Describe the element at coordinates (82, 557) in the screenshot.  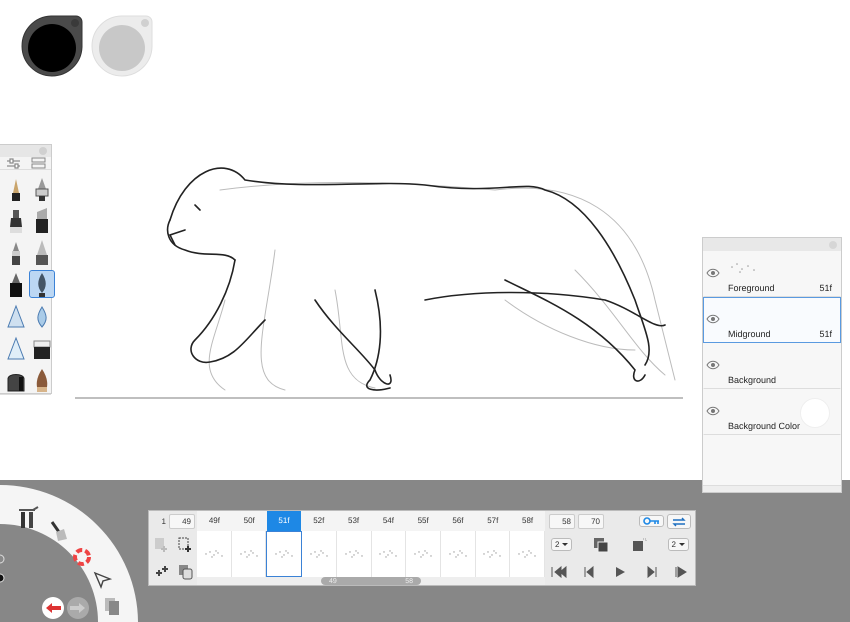
I see `color-wheel-icon` at that location.